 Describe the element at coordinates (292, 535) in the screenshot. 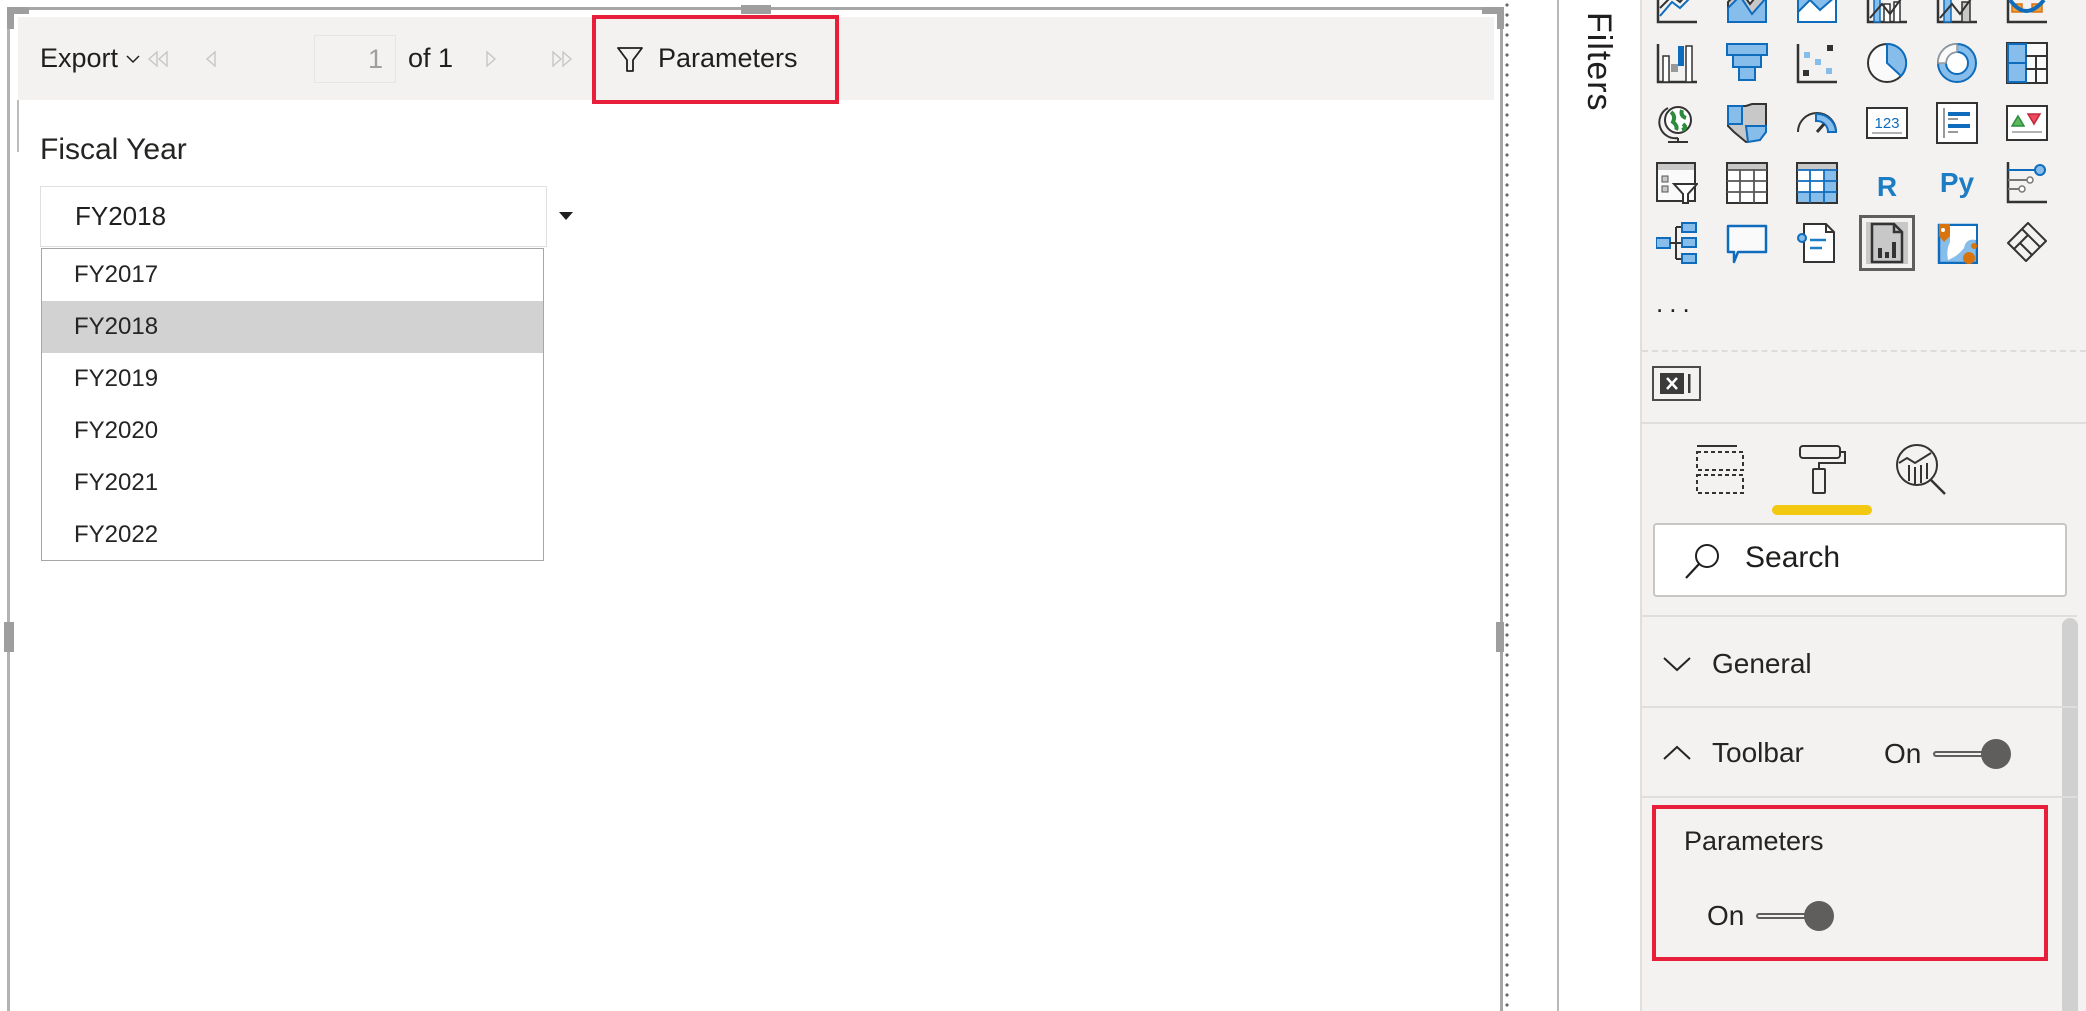

I see `option-fy2022: FY2022` at that location.